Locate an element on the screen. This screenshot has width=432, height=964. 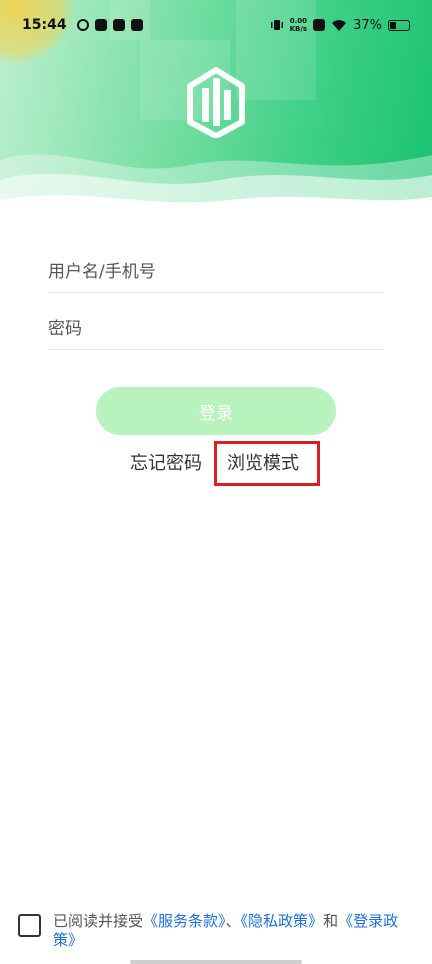
sim-icon is located at coordinates (319, 25).